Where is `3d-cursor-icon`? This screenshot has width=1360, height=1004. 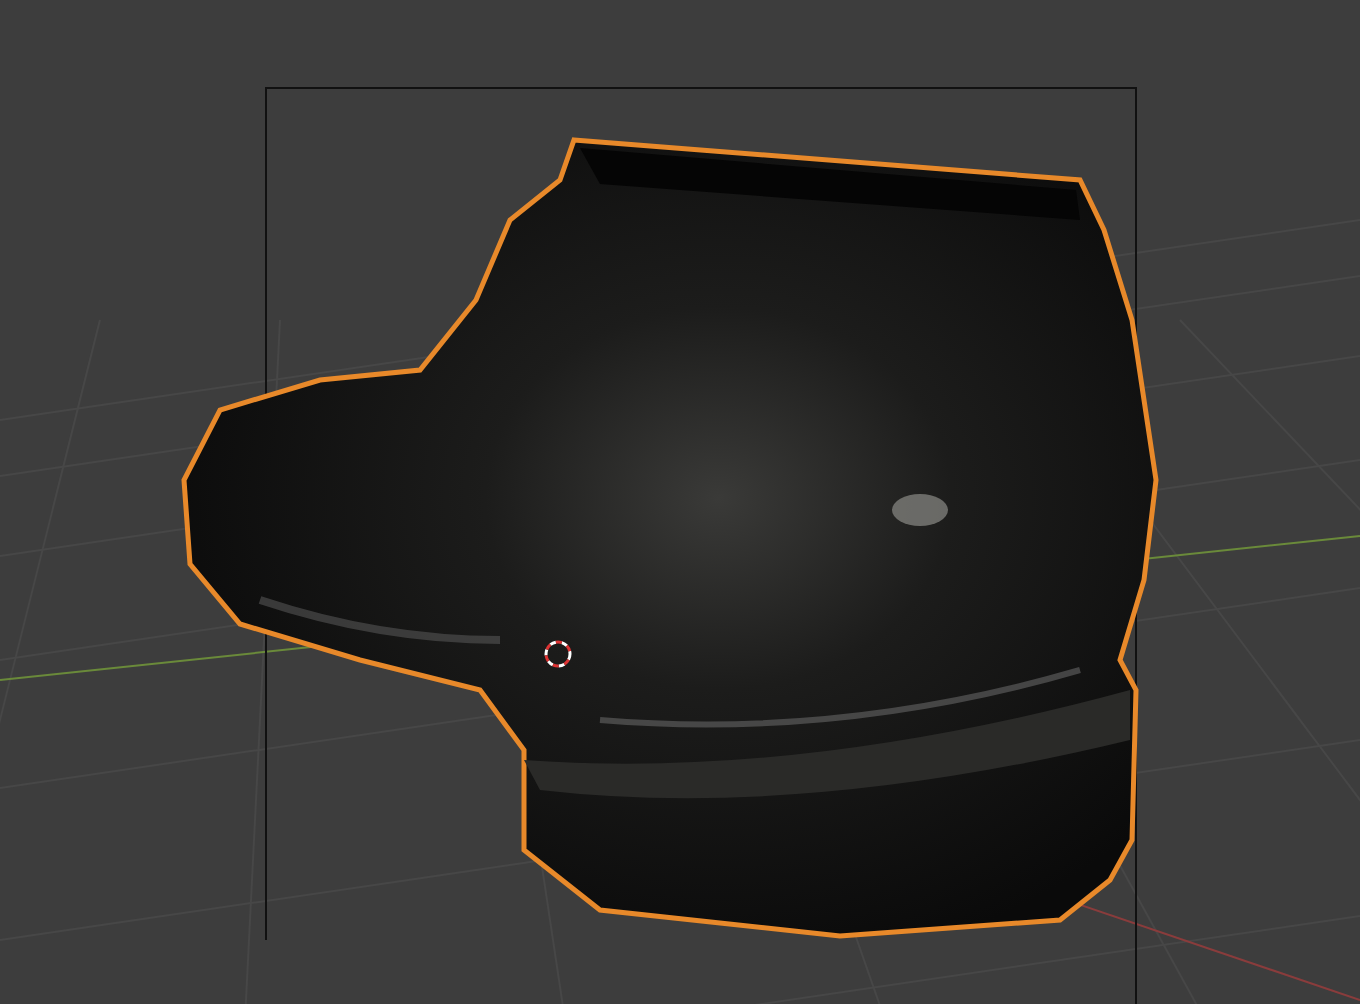
3d-cursor-icon is located at coordinates (558, 654).